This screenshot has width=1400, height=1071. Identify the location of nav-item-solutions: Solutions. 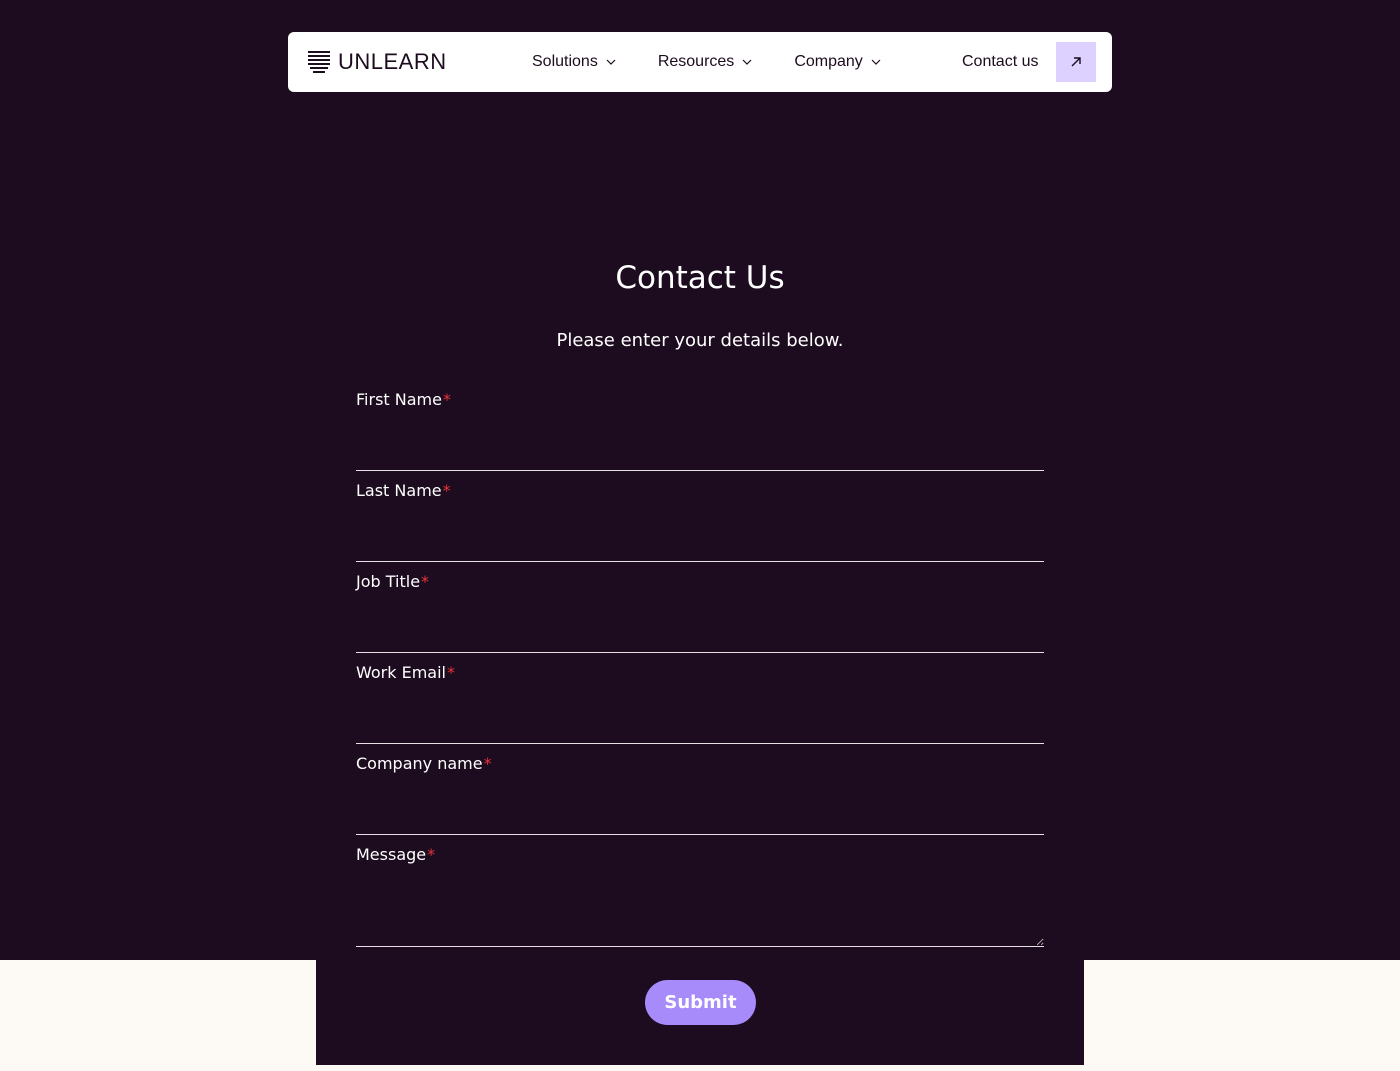
(574, 62).